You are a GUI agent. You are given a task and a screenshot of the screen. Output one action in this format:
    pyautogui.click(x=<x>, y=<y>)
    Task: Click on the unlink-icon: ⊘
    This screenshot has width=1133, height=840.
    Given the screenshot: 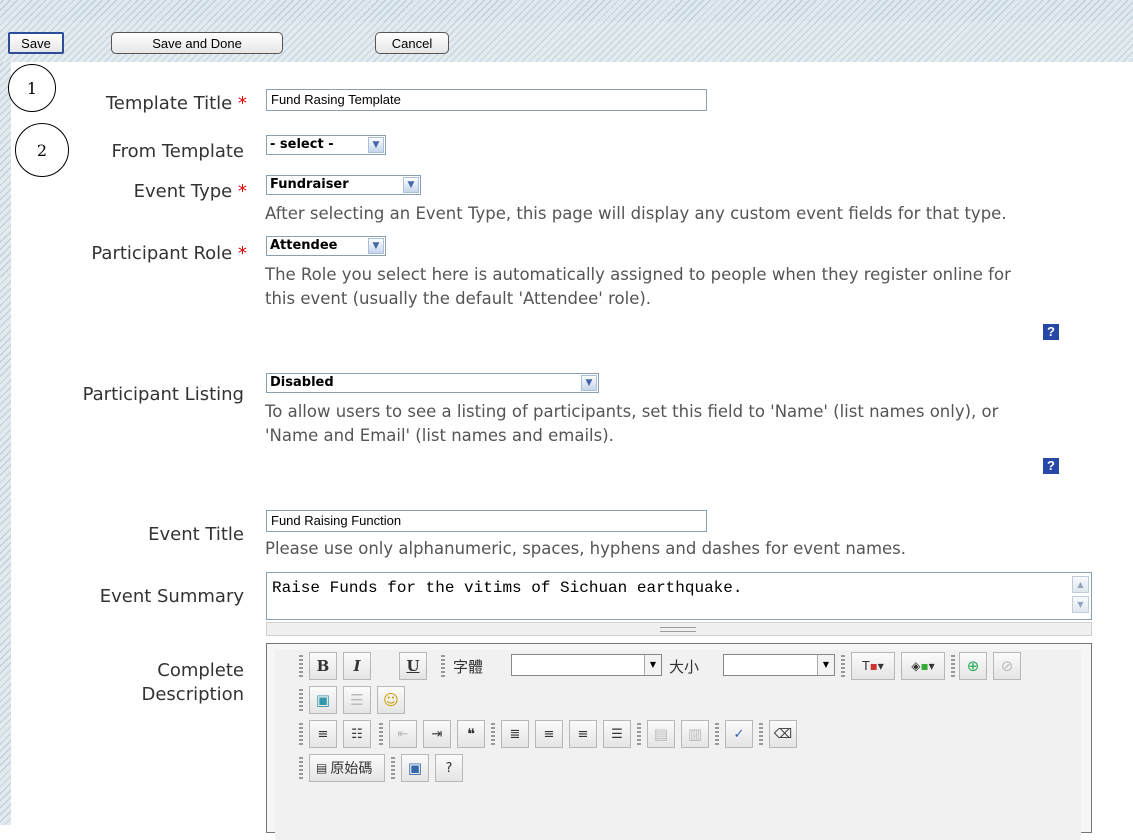 What is the action you would take?
    pyautogui.click(x=1007, y=666)
    